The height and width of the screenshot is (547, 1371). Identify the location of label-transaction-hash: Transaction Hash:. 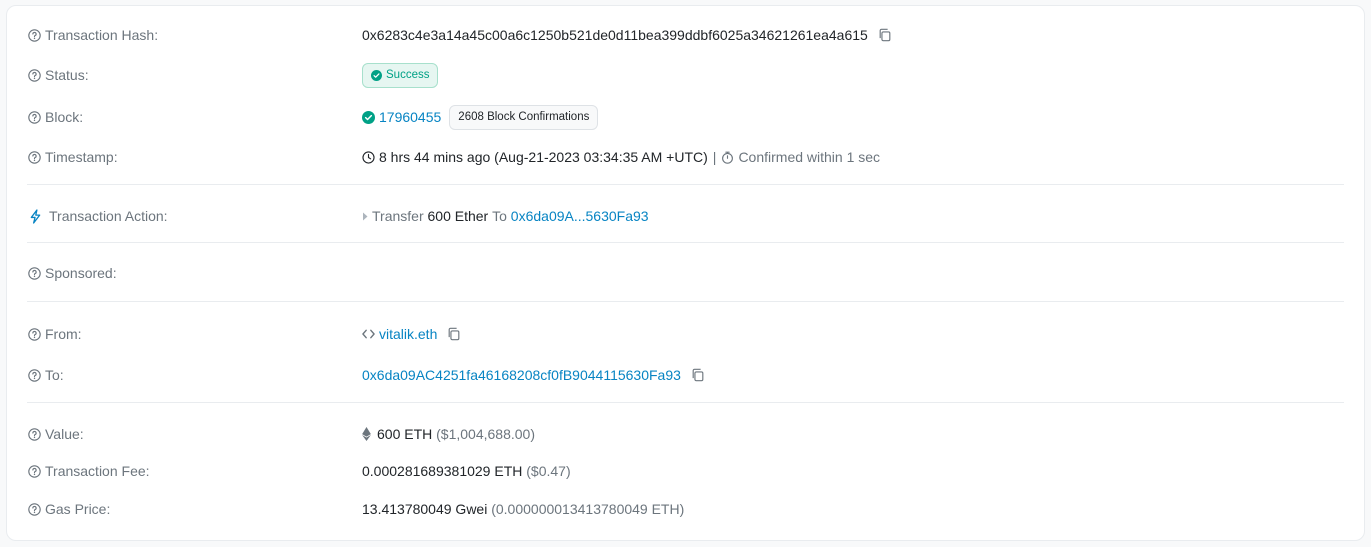
(102, 35).